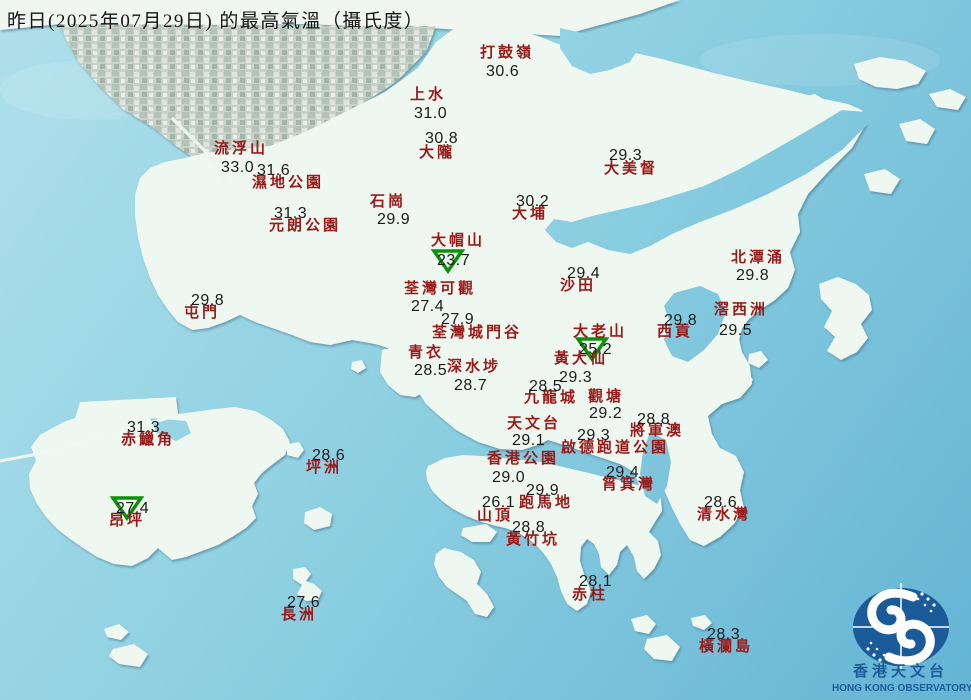 Image resolution: width=971 pixels, height=700 pixels. What do you see at coordinates (606, 397) in the screenshot?
I see `station-name-label: 觀塘` at bounding box center [606, 397].